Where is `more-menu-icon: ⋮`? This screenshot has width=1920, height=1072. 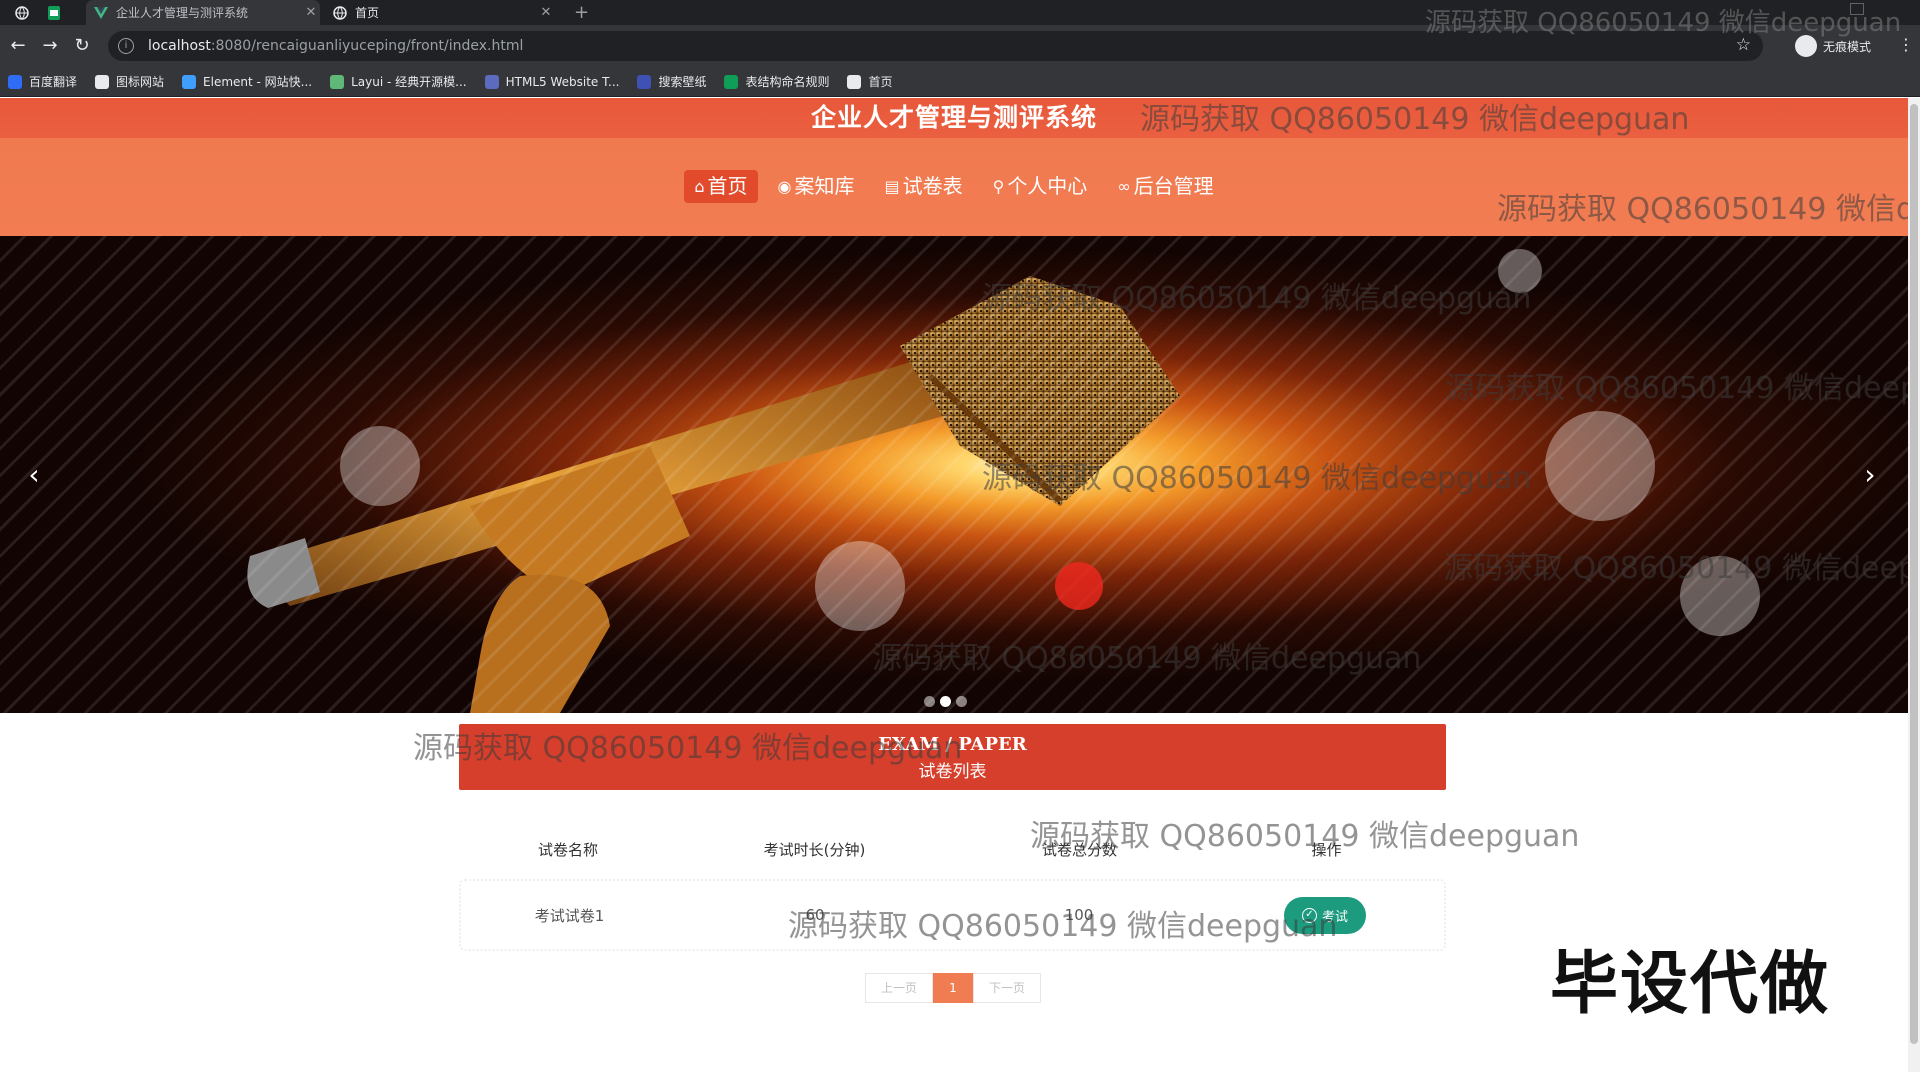
more-menu-icon: ⋮ is located at coordinates (1906, 44).